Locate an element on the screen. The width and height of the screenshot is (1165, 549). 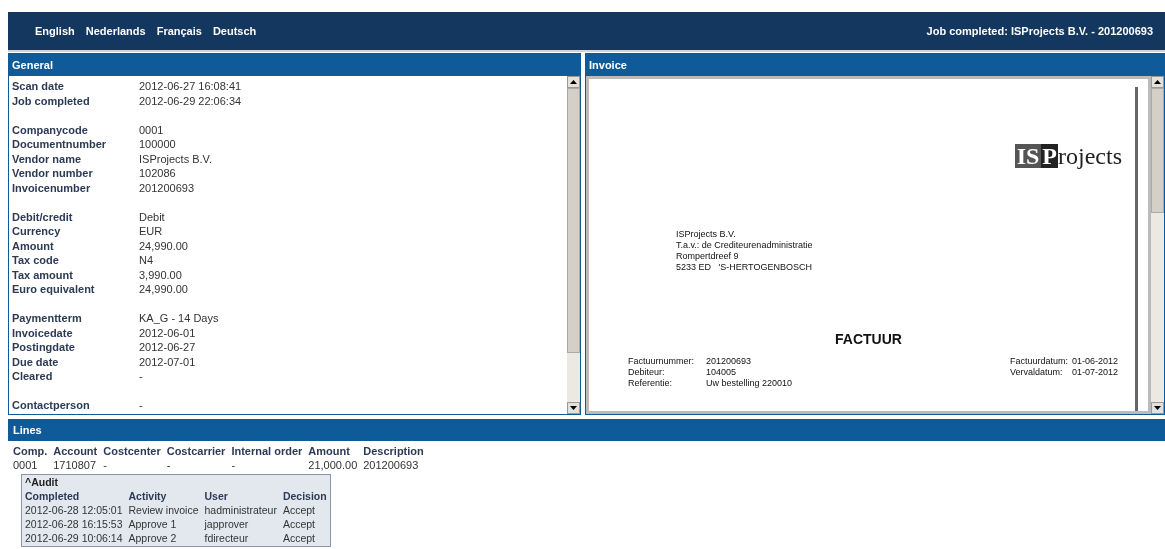
field-label: Invoicenumber is located at coordinates (52, 187).